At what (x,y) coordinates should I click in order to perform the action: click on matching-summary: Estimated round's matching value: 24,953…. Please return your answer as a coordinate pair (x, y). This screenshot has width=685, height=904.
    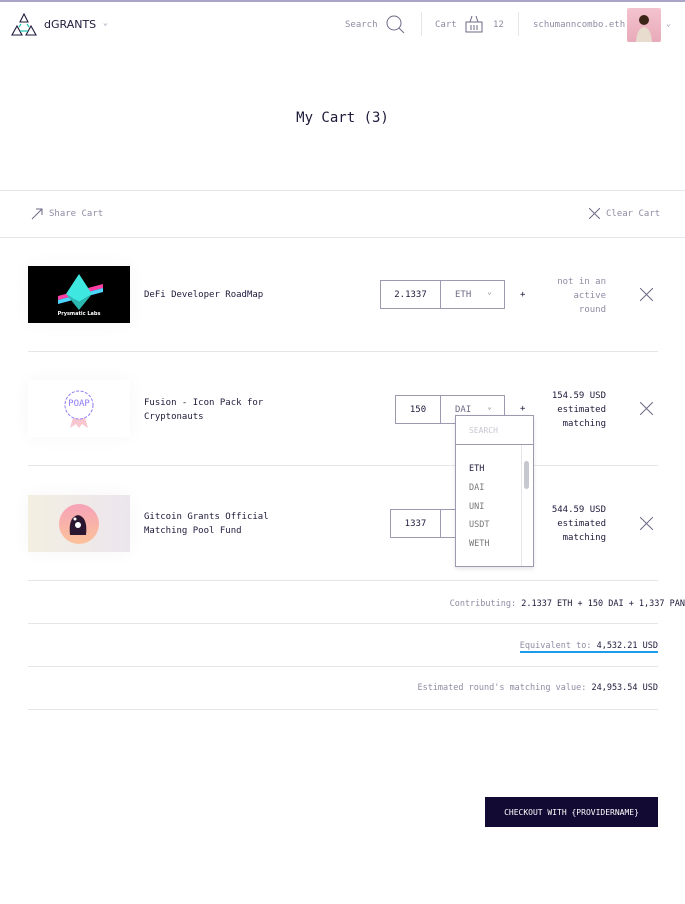
    Looking at the image, I should click on (537, 688).